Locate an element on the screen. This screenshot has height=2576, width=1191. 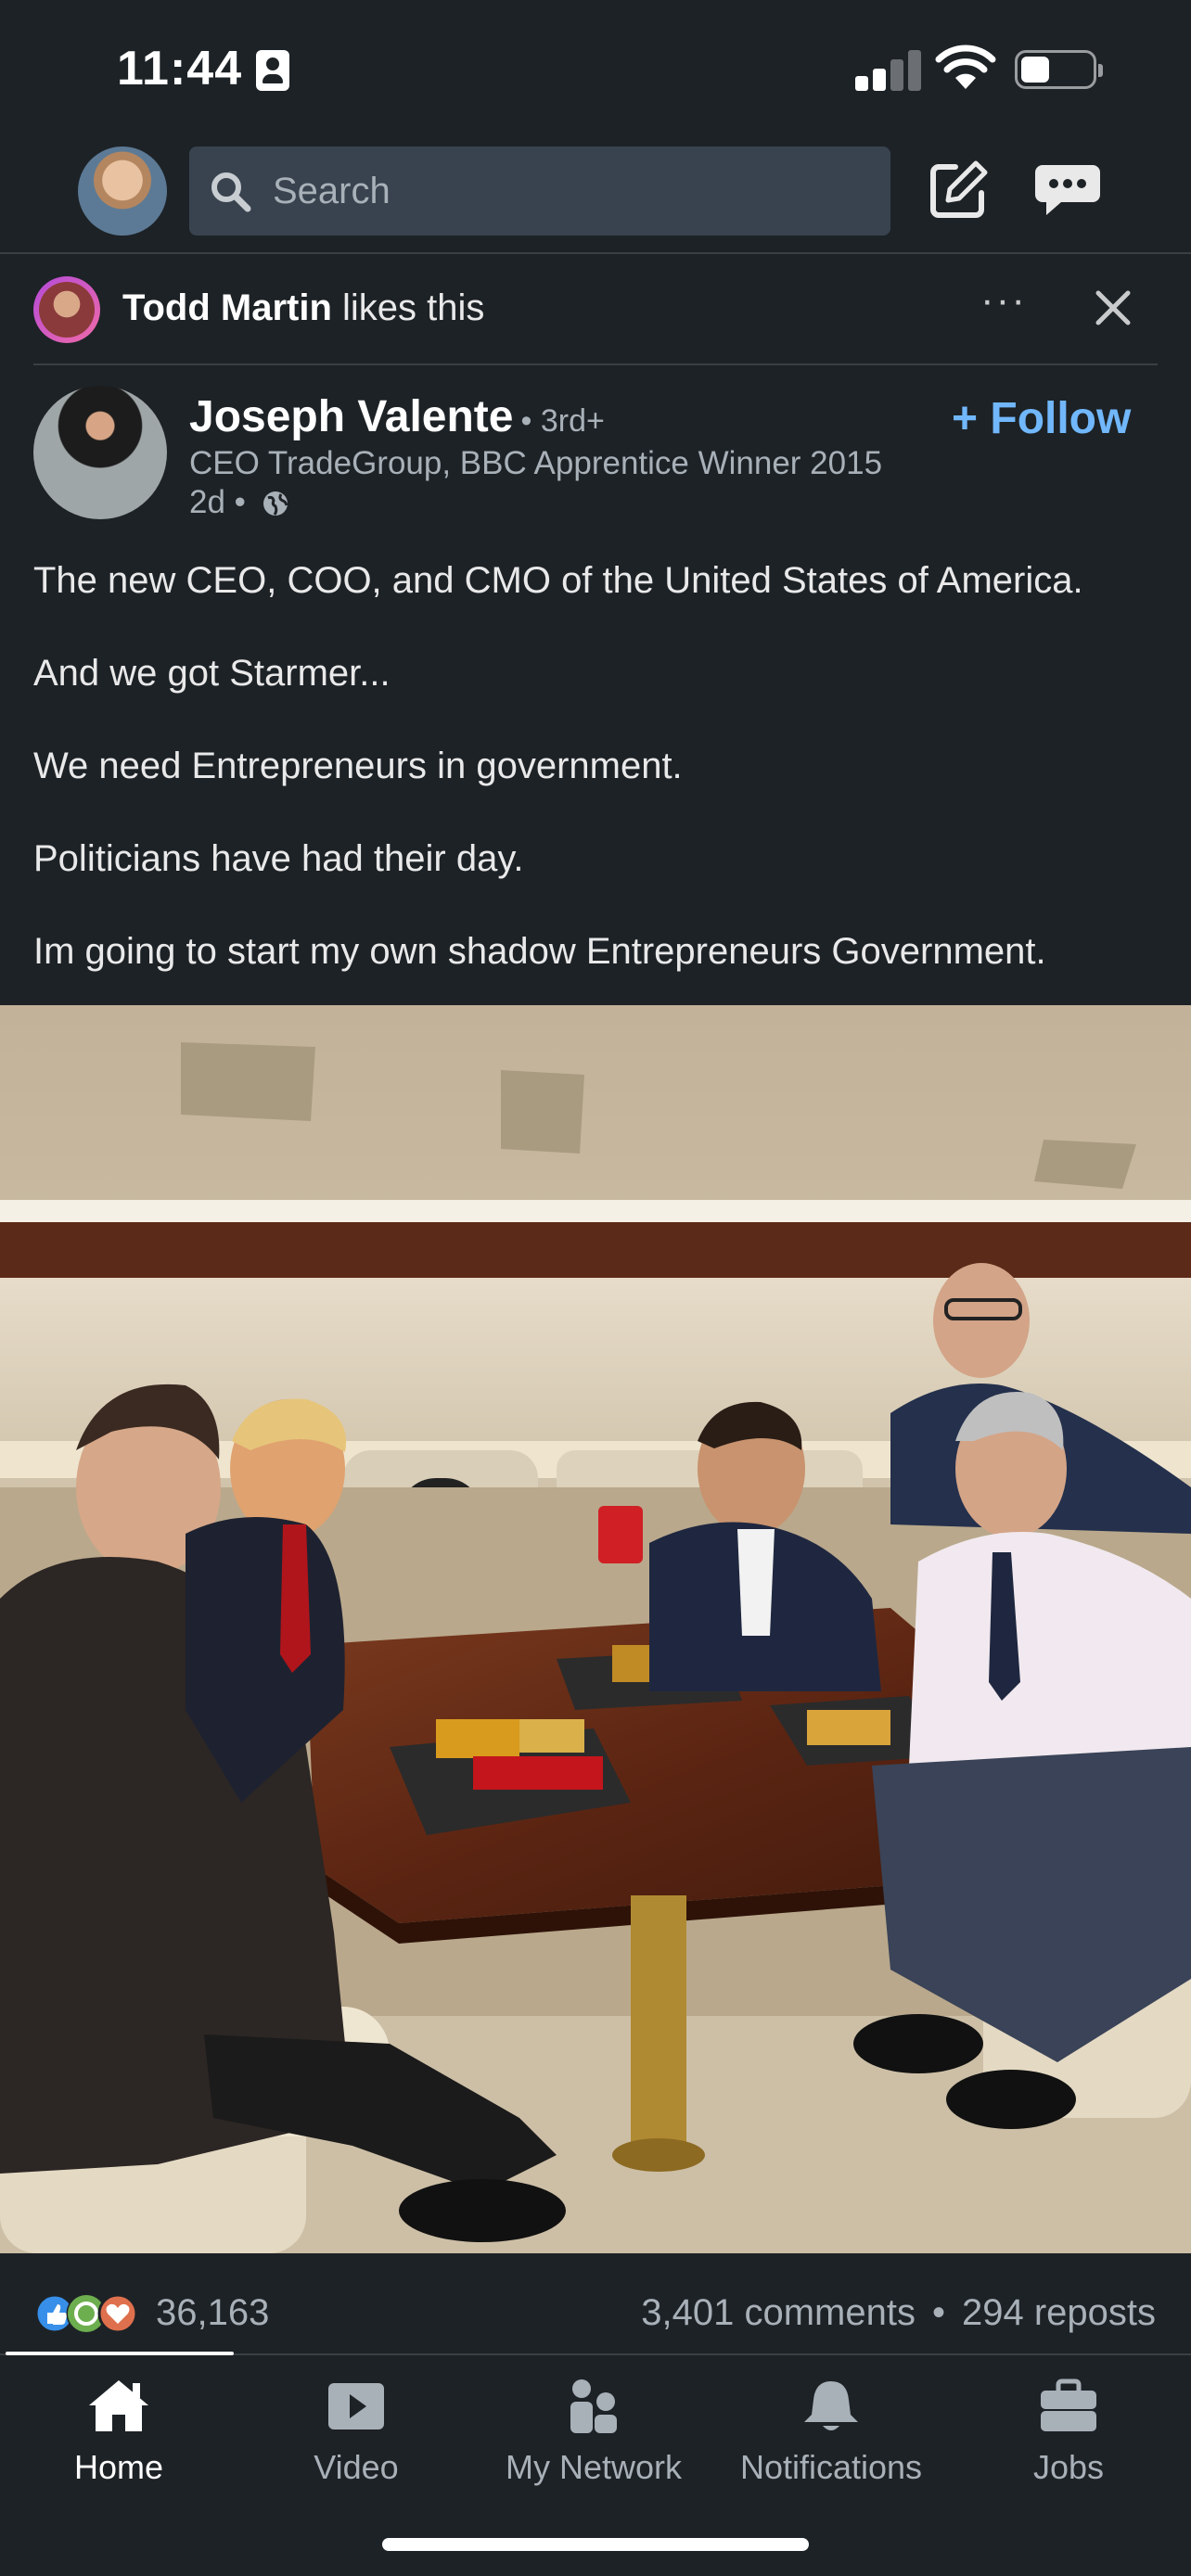
reaction-count: 36,163 is located at coordinates (212, 2313).